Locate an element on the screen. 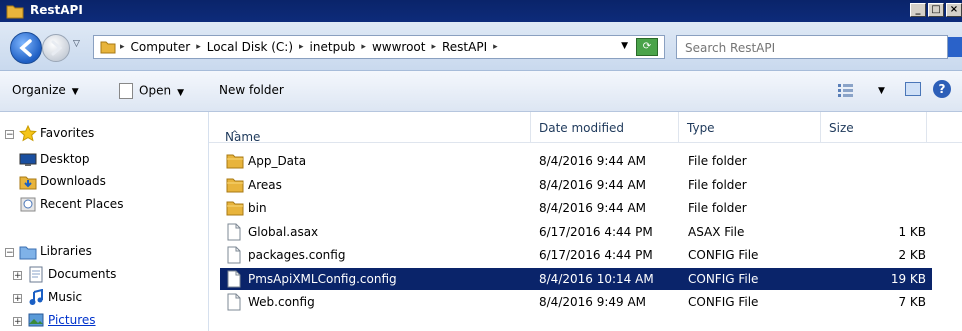 This screenshot has width=962, height=331. file-type: File folder is located at coordinates (717, 161).